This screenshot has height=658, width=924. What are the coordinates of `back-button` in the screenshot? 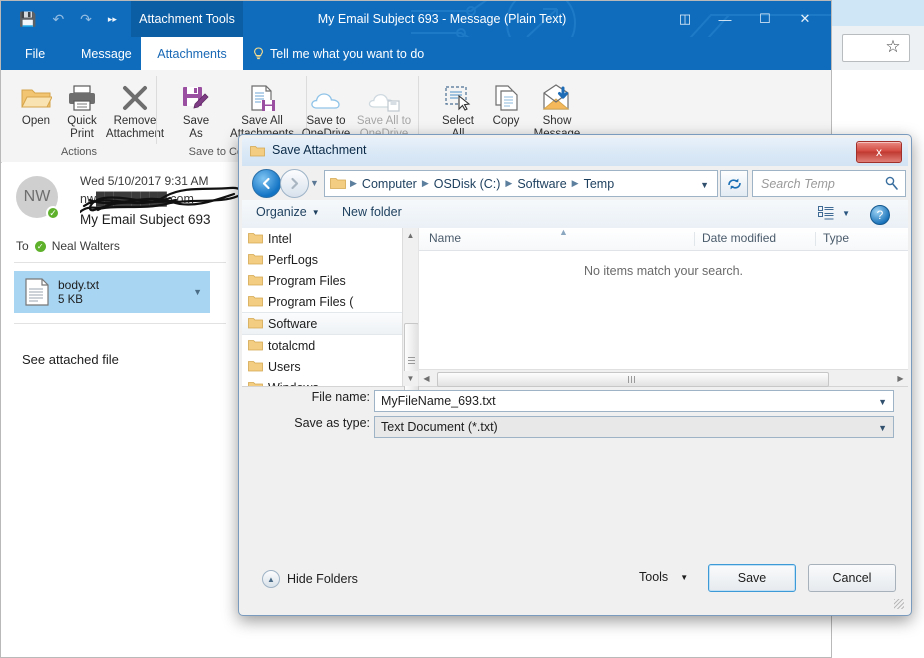 It's located at (266, 183).